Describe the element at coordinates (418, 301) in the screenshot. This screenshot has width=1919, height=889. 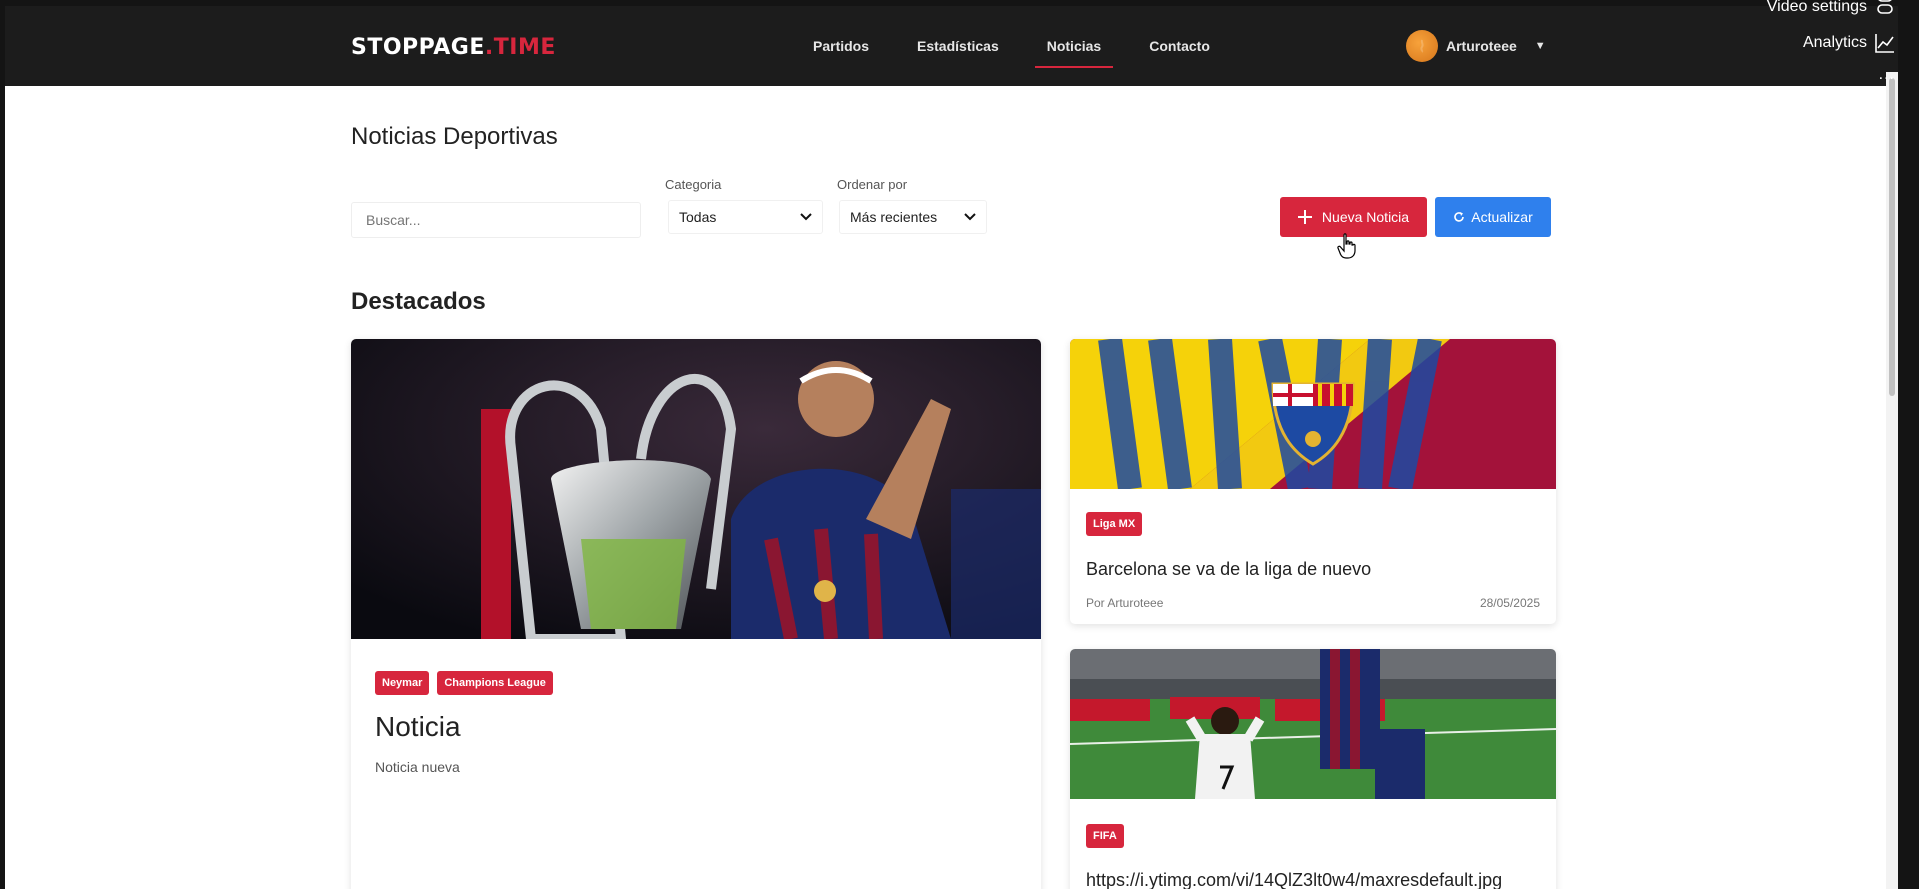
I see `section-title-featured: Destacados` at that location.